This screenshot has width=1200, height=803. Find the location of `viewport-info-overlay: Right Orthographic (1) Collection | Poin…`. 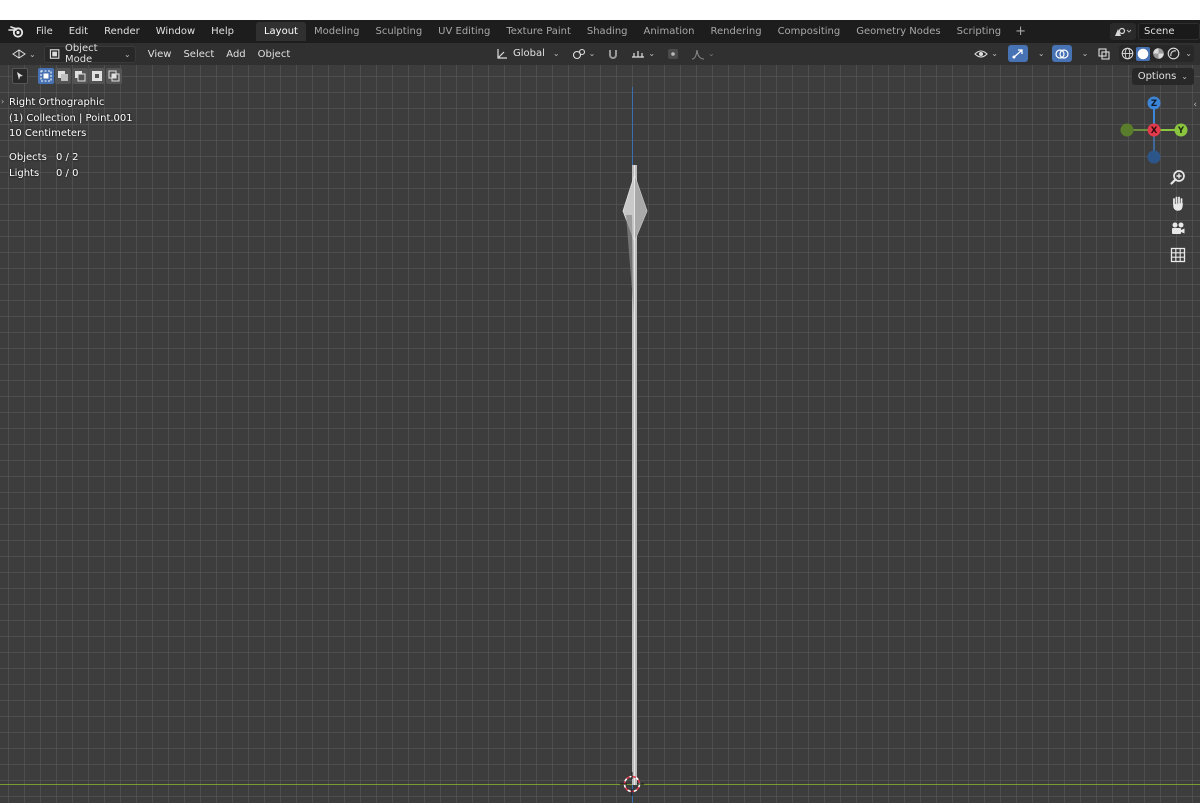

viewport-info-overlay: Right Orthographic (1) Collection | Poin… is located at coordinates (71, 118).